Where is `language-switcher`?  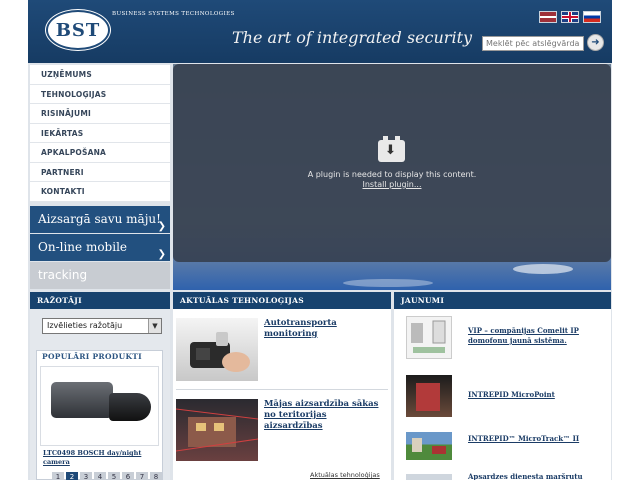
language-switcher is located at coordinates (570, 17).